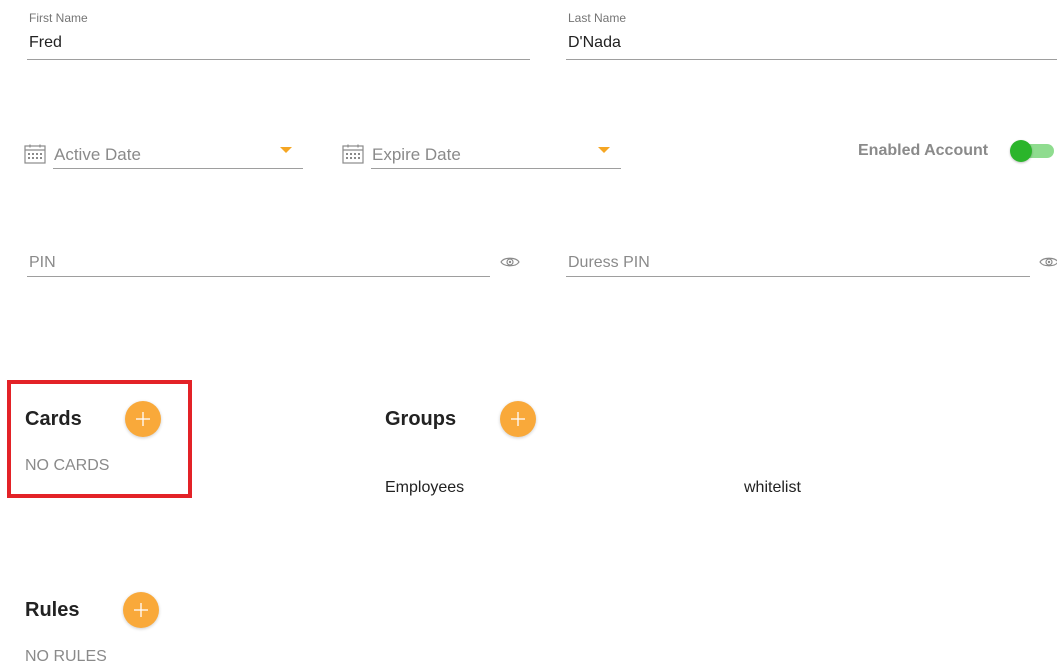 This screenshot has width=1057, height=667. What do you see at coordinates (772, 488) in the screenshot?
I see `group-item-whitelist: whitelist` at bounding box center [772, 488].